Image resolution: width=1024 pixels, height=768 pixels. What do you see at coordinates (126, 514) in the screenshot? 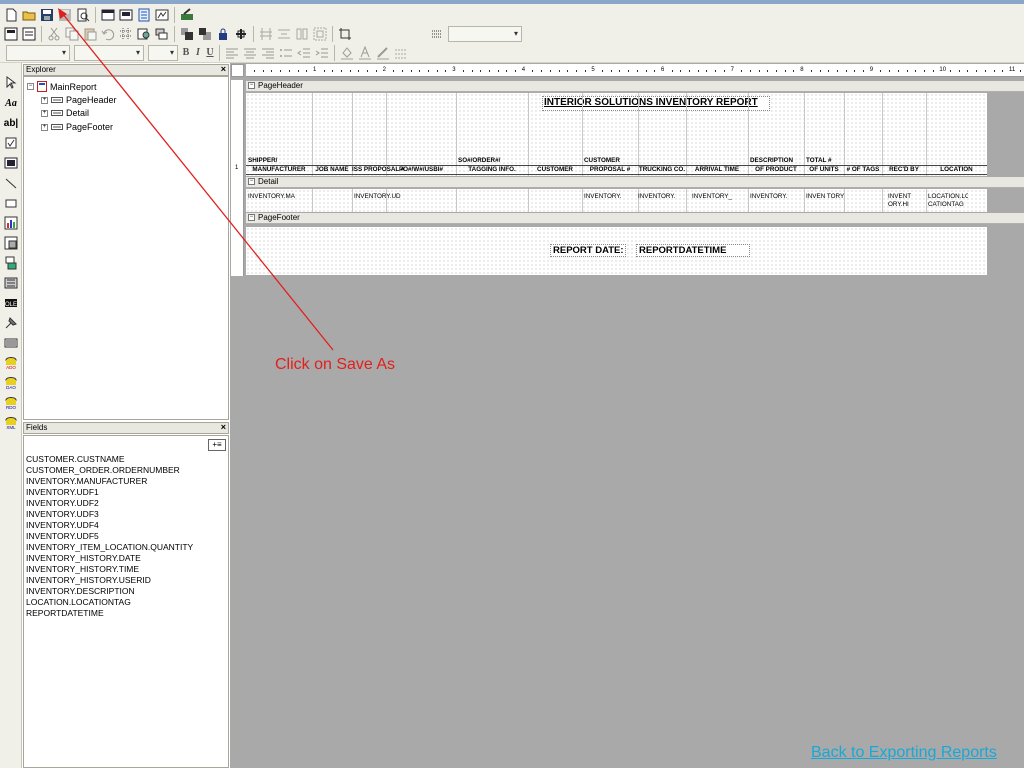
I see `field-item: INVENTORY.UDF3` at bounding box center [126, 514].